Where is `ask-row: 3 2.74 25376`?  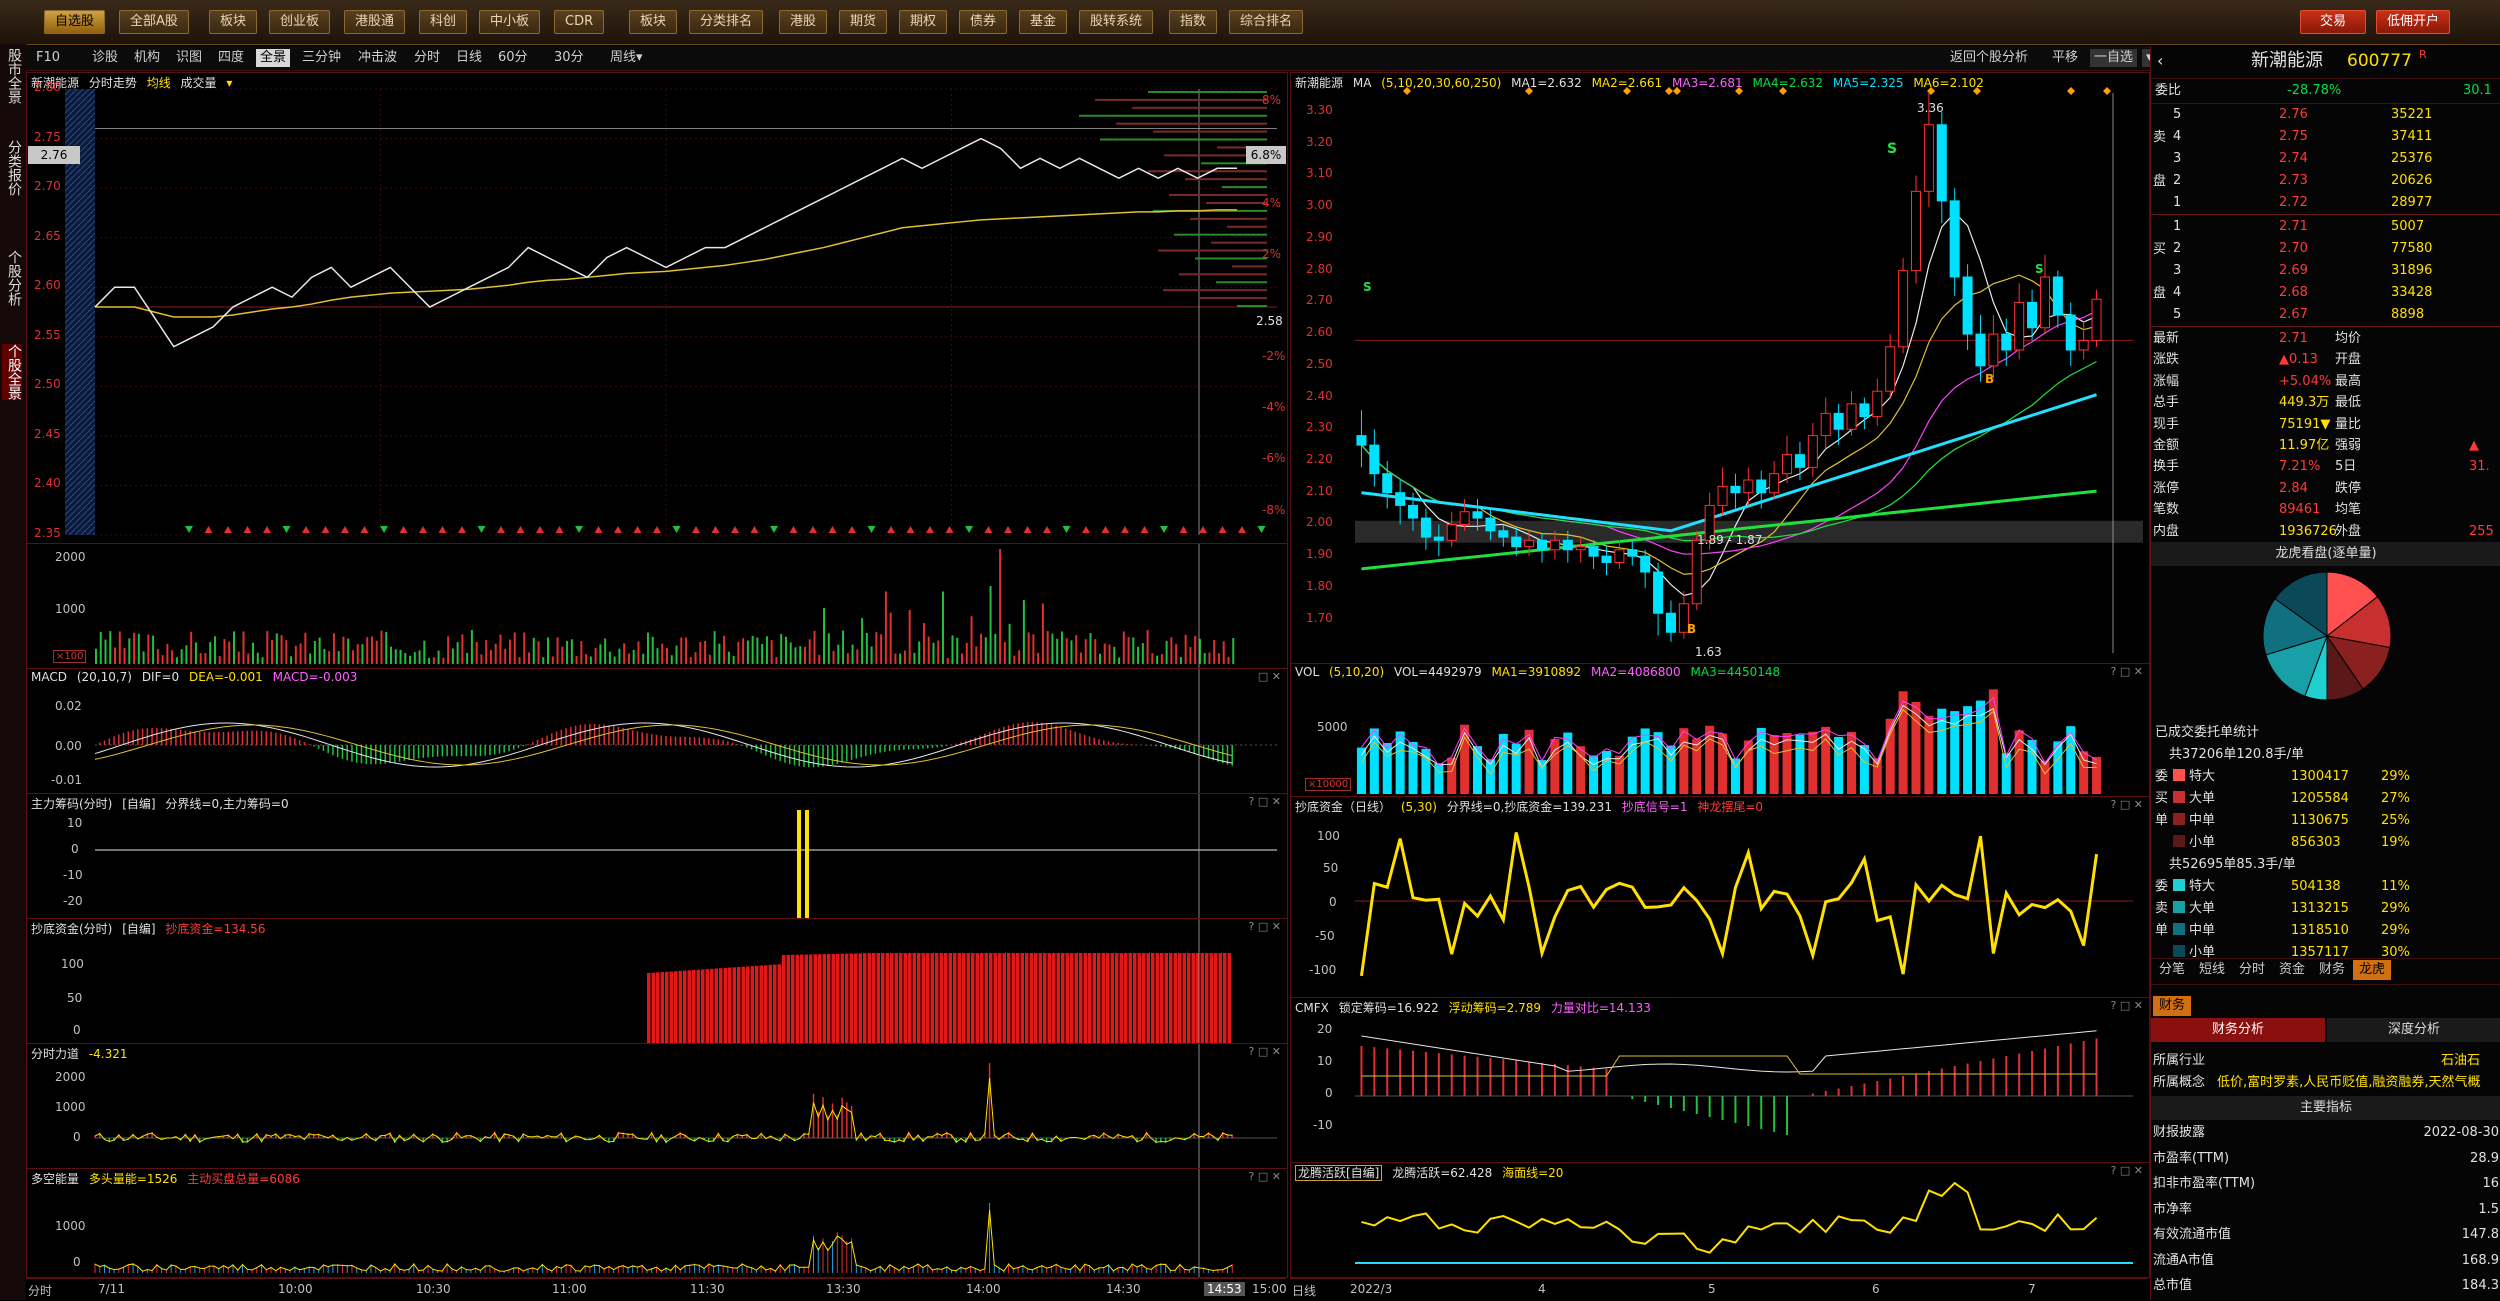
ask-row: 3 2.74 25376 is located at coordinates (2325, 159).